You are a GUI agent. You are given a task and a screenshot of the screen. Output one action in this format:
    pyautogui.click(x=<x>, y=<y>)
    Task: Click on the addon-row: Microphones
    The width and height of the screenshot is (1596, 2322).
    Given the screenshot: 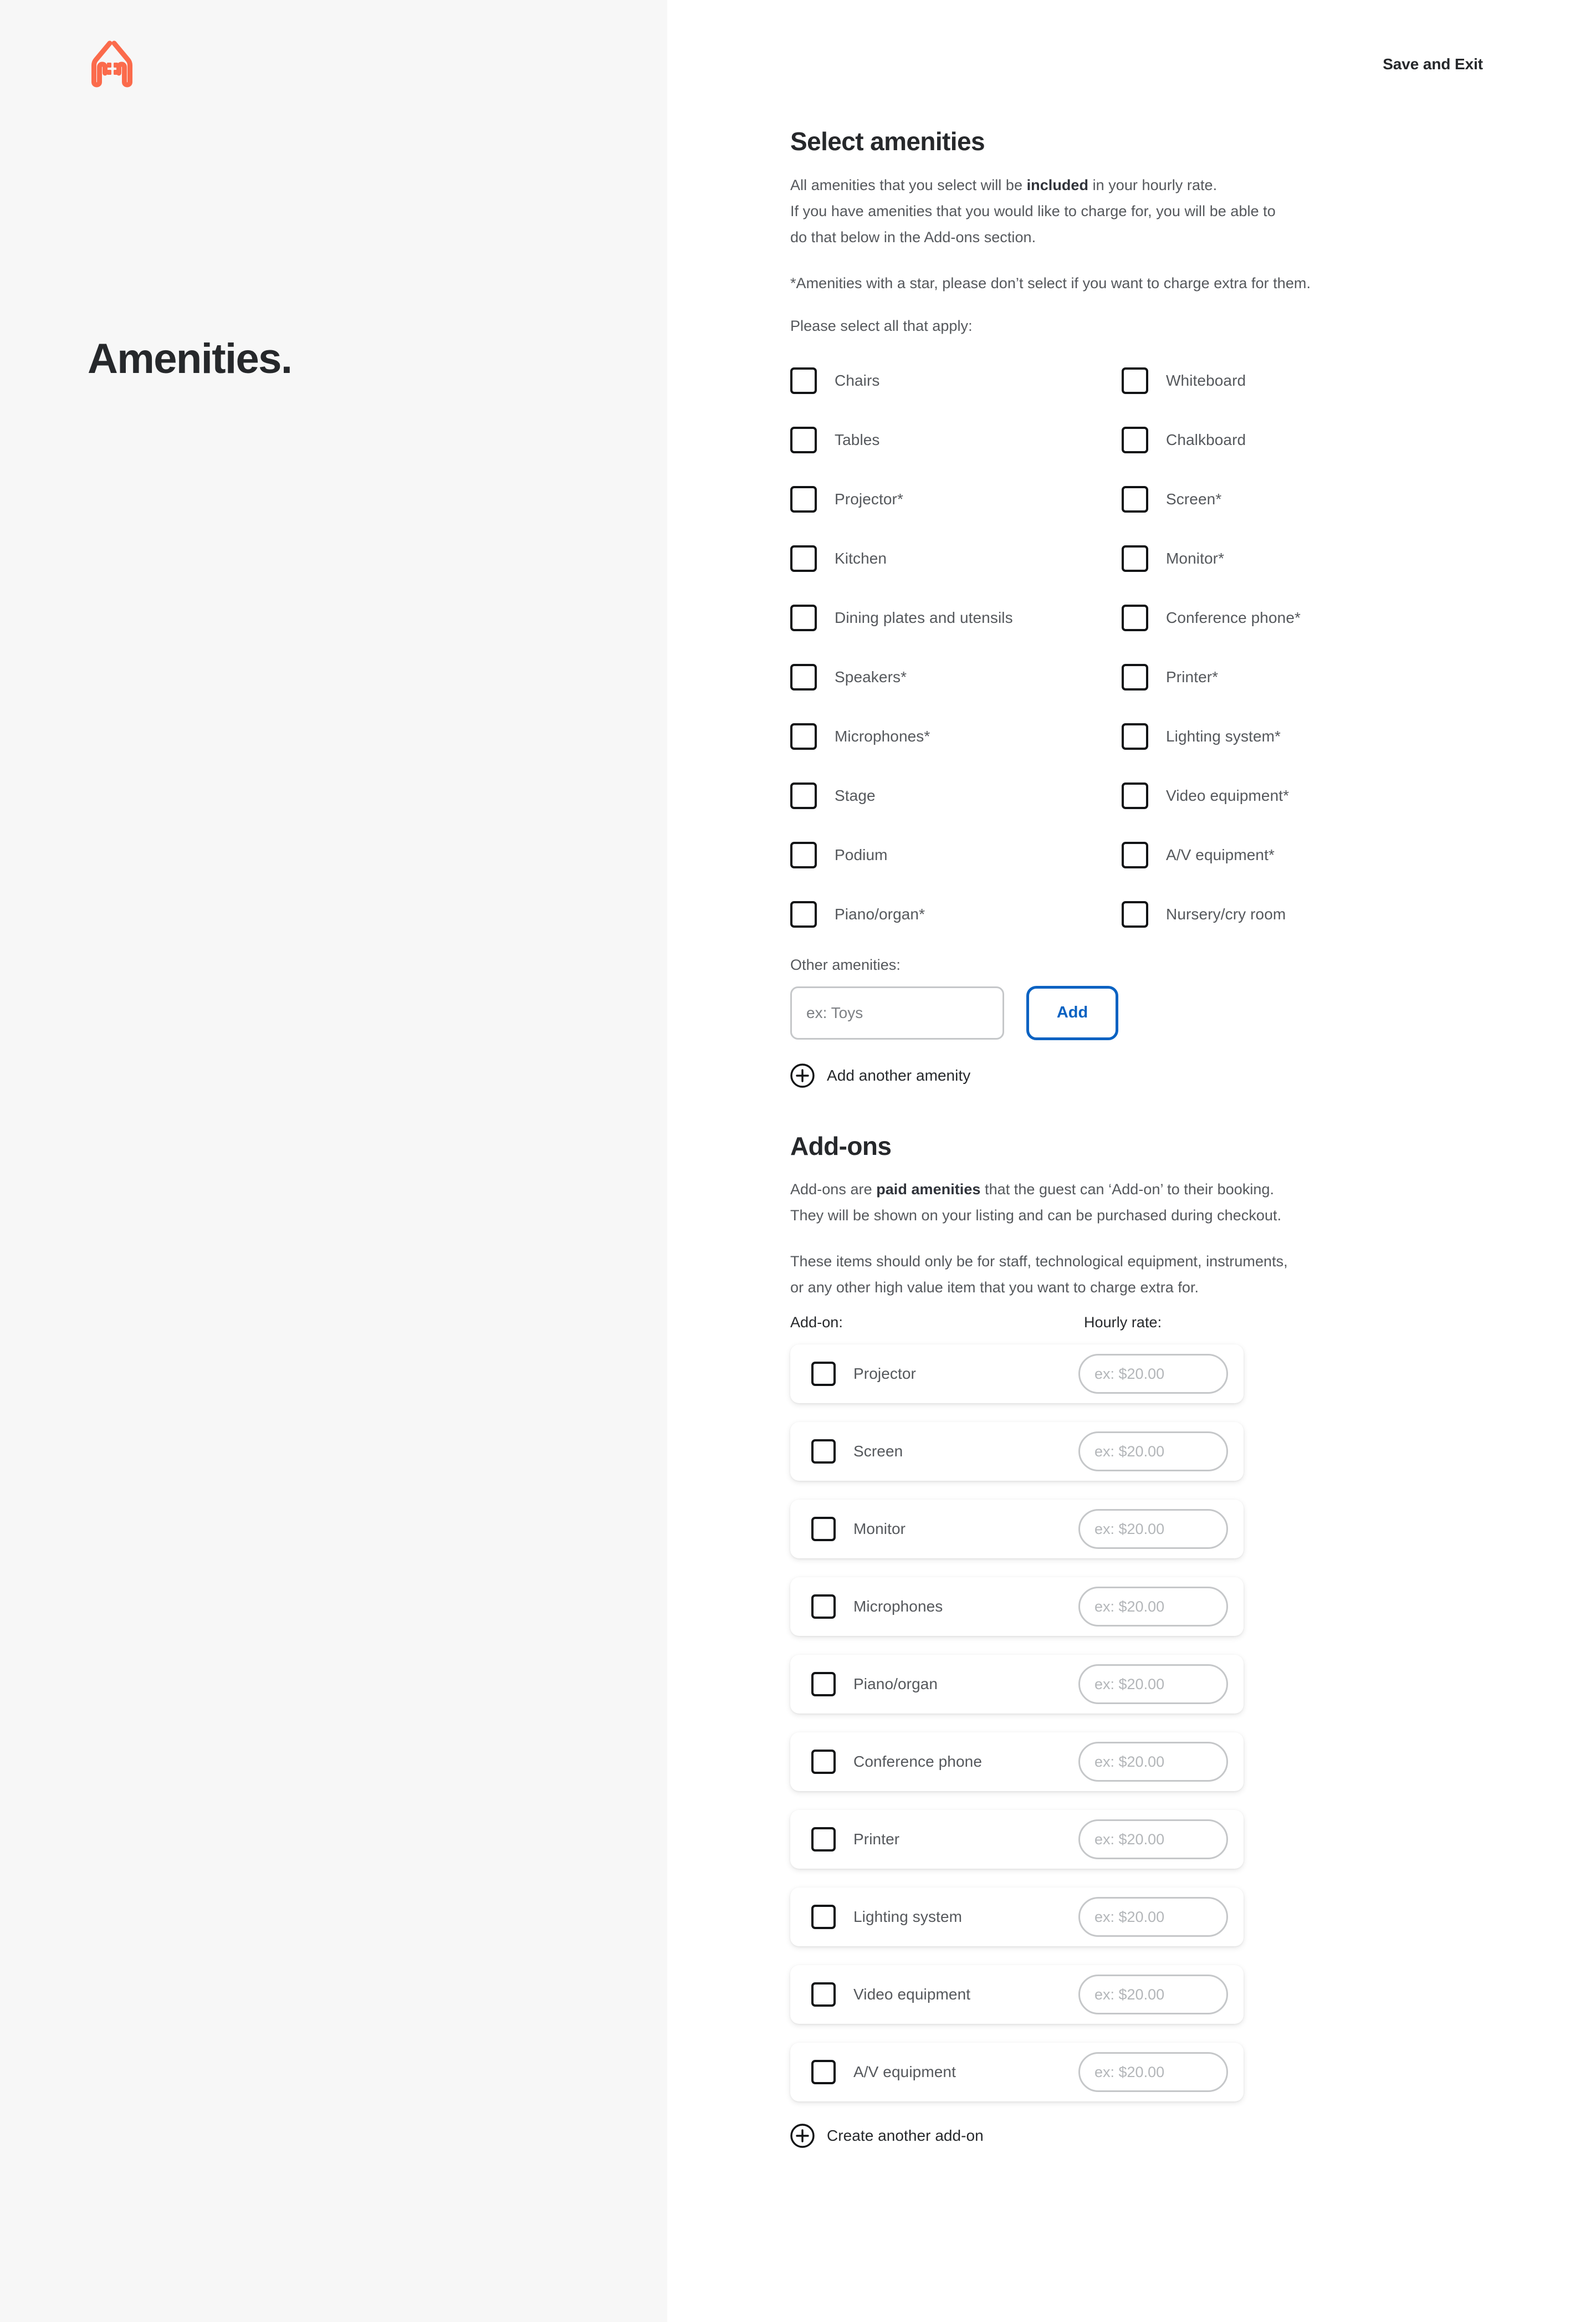 What is the action you would take?
    pyautogui.click(x=1017, y=1607)
    